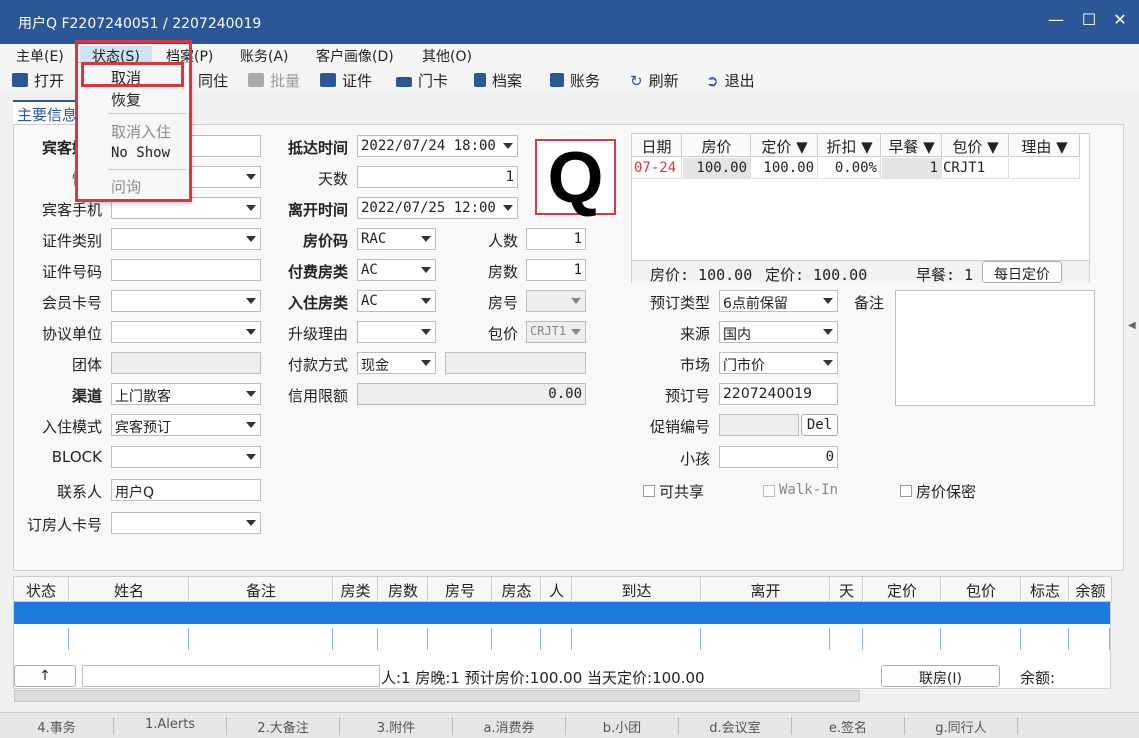 The image size is (1139, 738). Describe the element at coordinates (447, 56) in the screenshot. I see `menu-other: 其他(O)` at that location.